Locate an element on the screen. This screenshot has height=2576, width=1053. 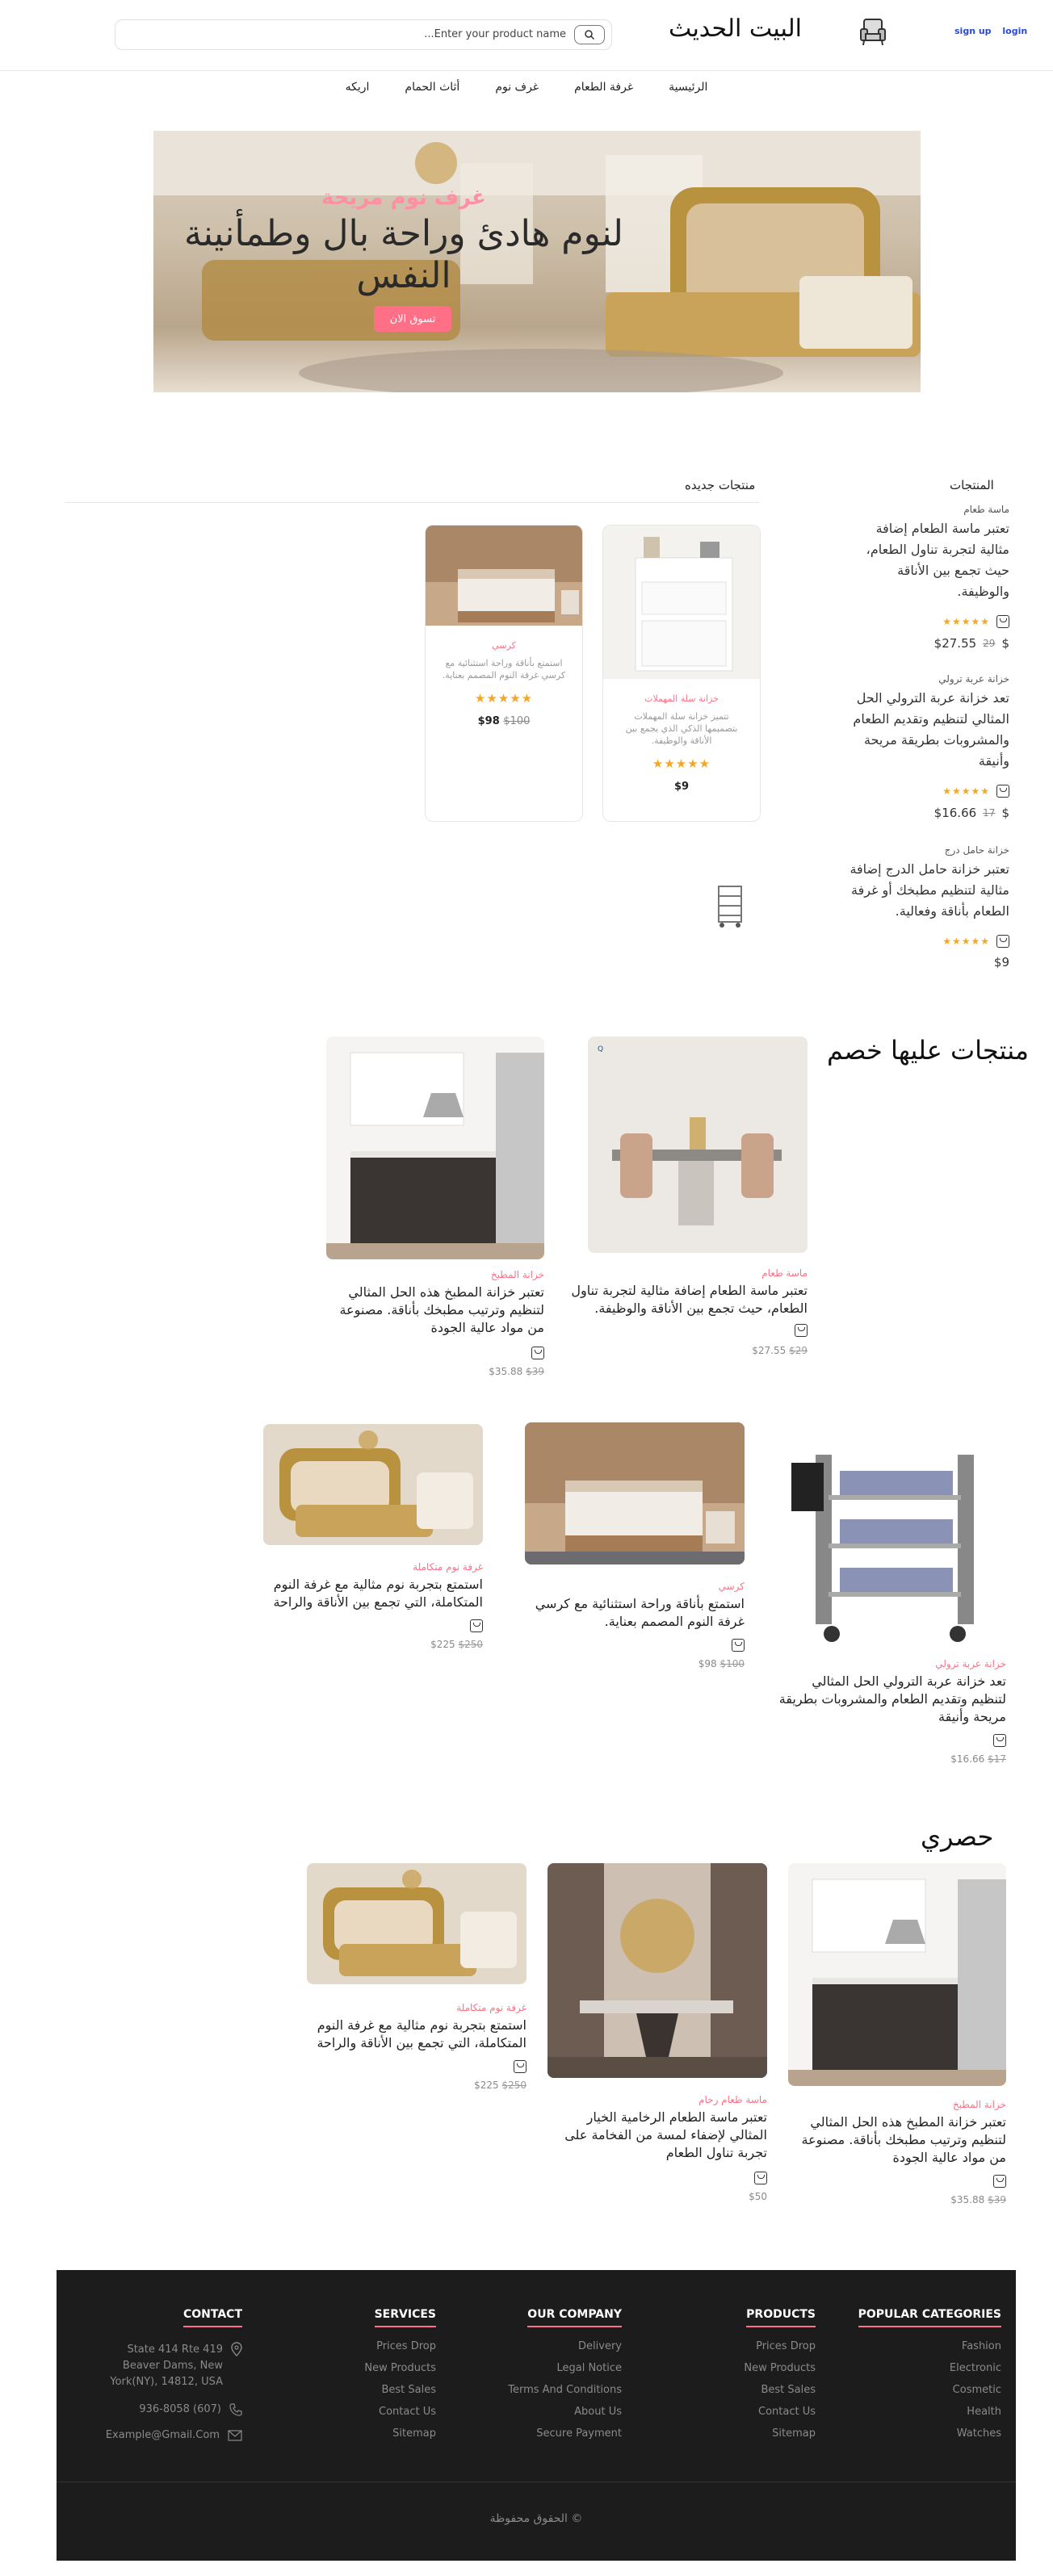
nav-item-home: الرئيسية is located at coordinates (688, 93).